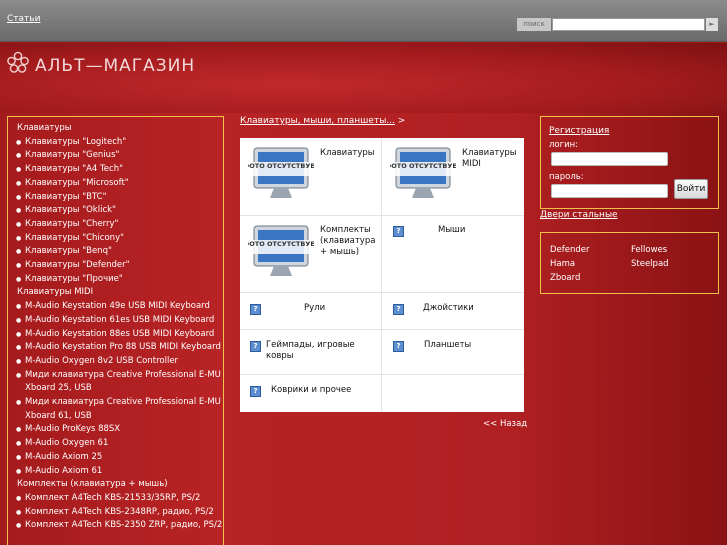 This screenshot has width=727, height=545. I want to click on sidebar-item: Клавиатуры "Cherry", so click(115, 225).